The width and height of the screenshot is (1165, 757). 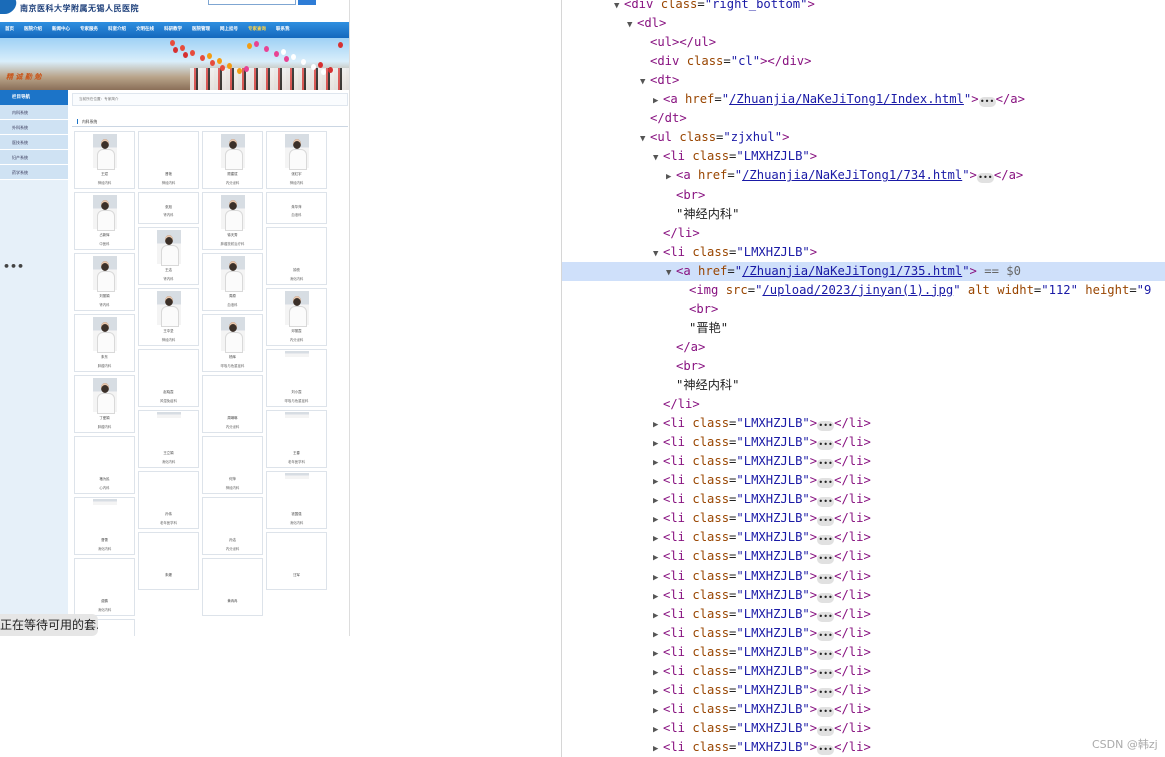 I want to click on dom-node-markup: <div class="cl"></div>, so click(x=731, y=61).